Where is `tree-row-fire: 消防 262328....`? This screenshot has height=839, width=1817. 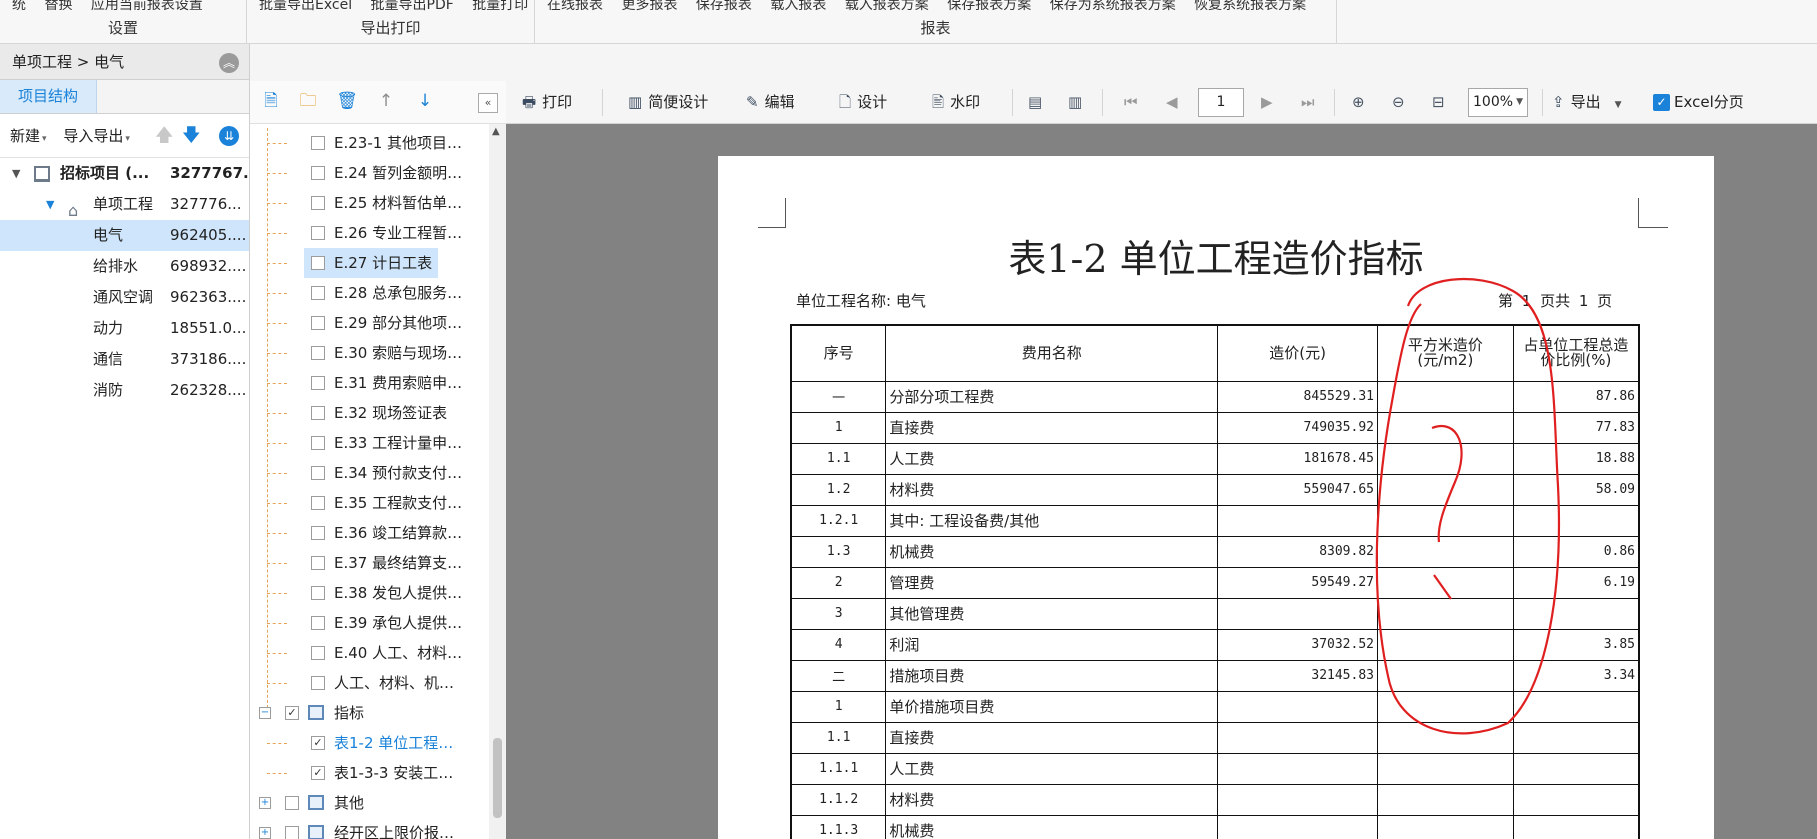 tree-row-fire: 消防 262328.... is located at coordinates (124, 390).